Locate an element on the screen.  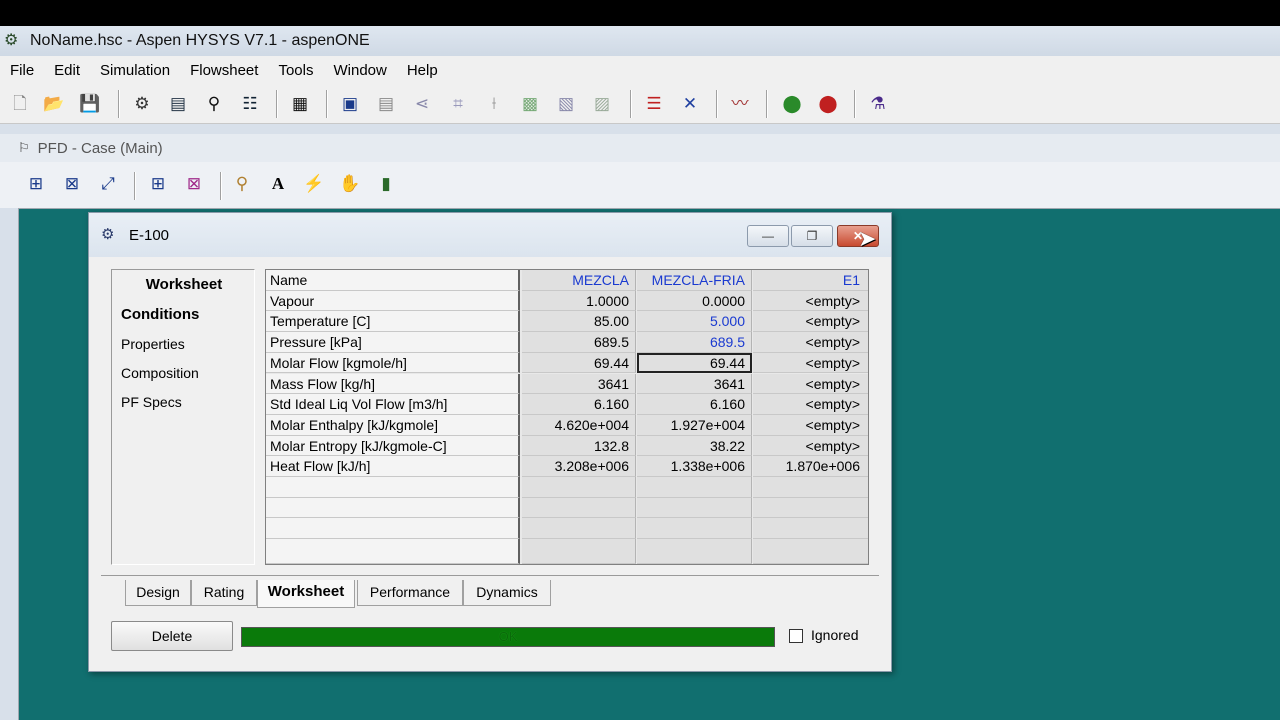
menu-help: Help is located at coordinates (422, 70).